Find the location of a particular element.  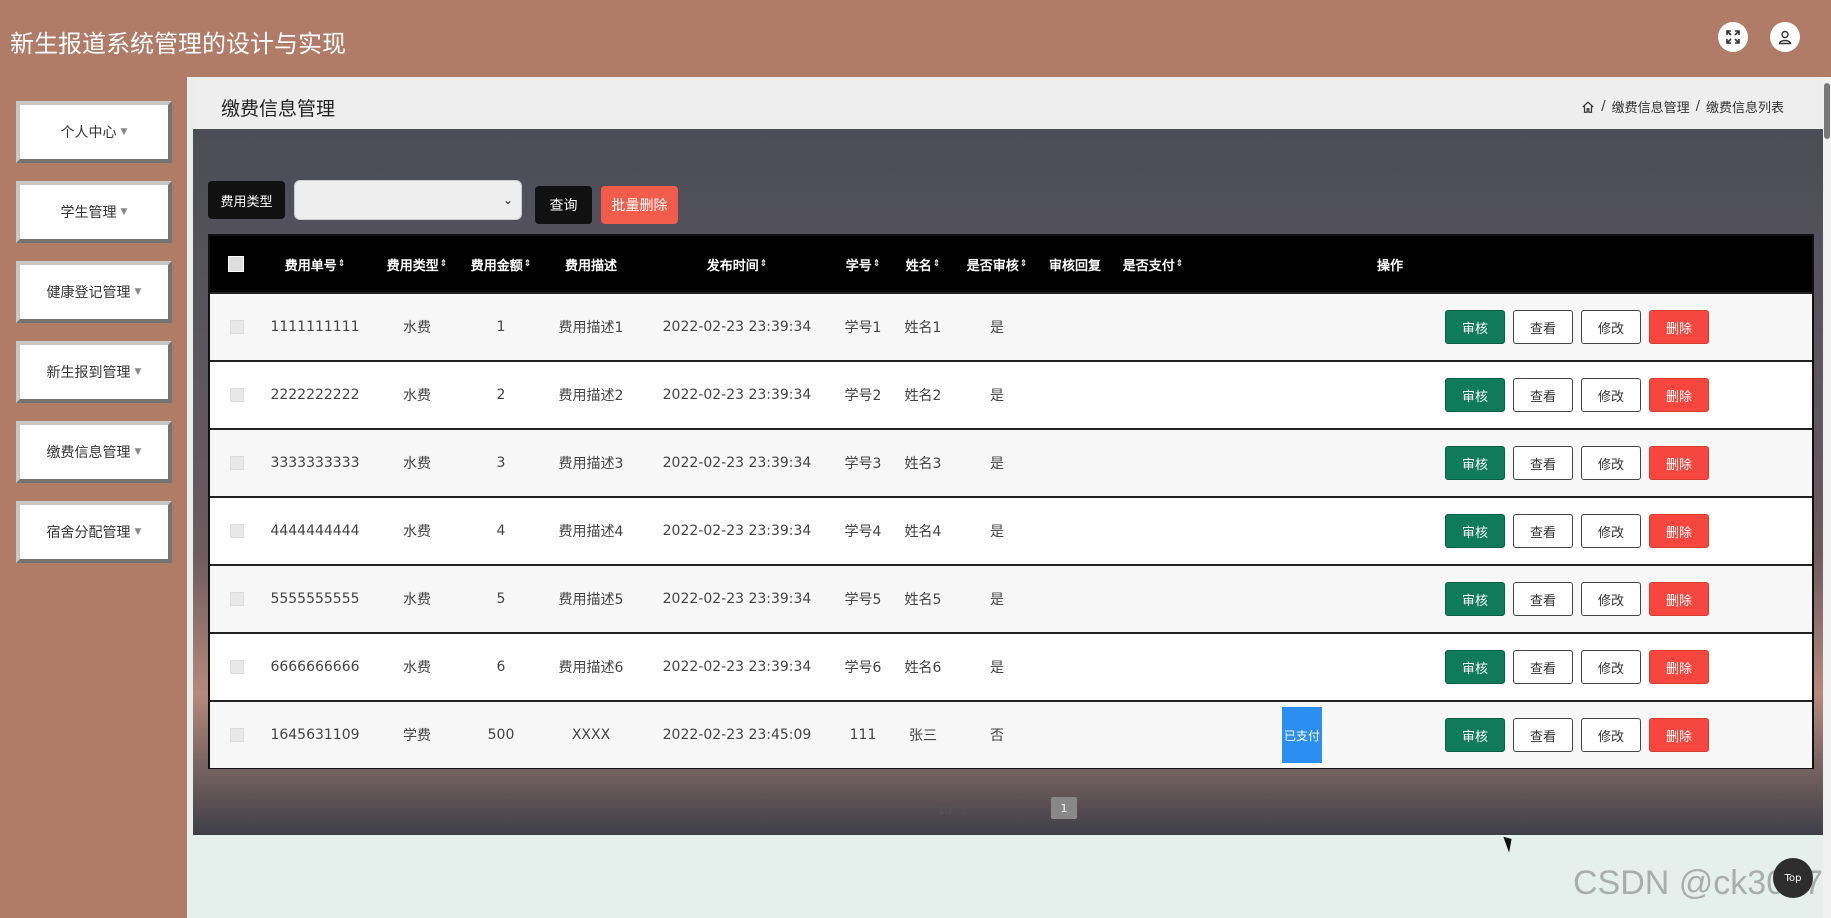

page-title: 缴费信息管理 is located at coordinates (278, 109).